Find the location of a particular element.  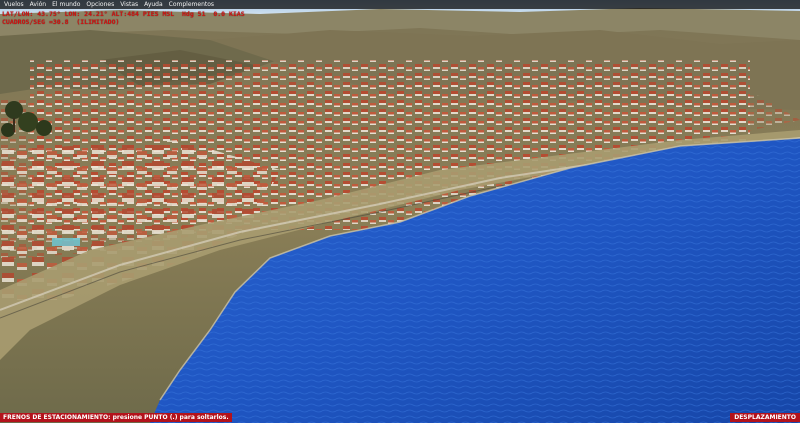

framerate-line: CUADROS/SEG =30.8 (ILIMITADO) is located at coordinates (61, 21).